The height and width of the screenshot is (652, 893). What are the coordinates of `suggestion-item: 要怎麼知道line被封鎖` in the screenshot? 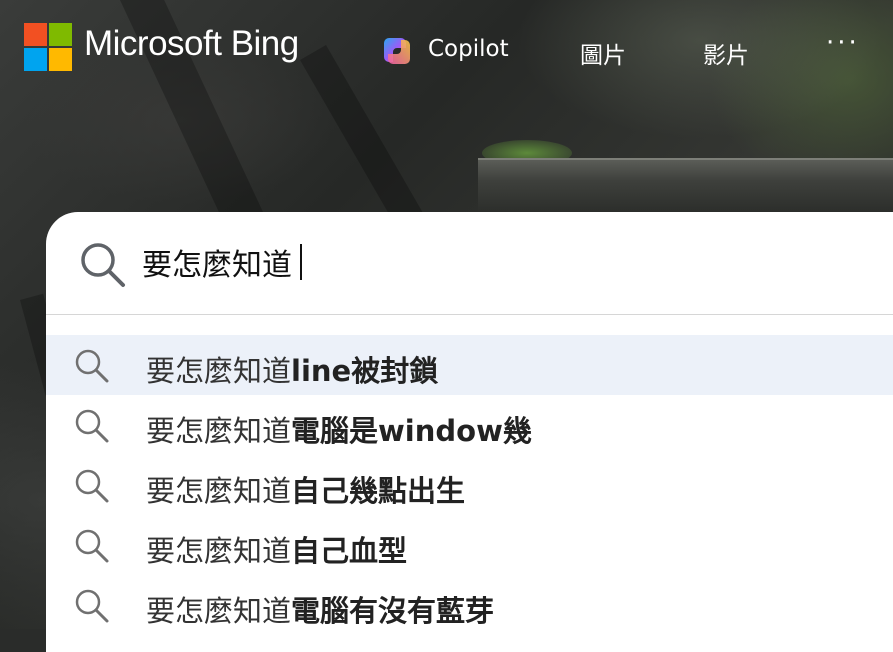 It's located at (469, 365).